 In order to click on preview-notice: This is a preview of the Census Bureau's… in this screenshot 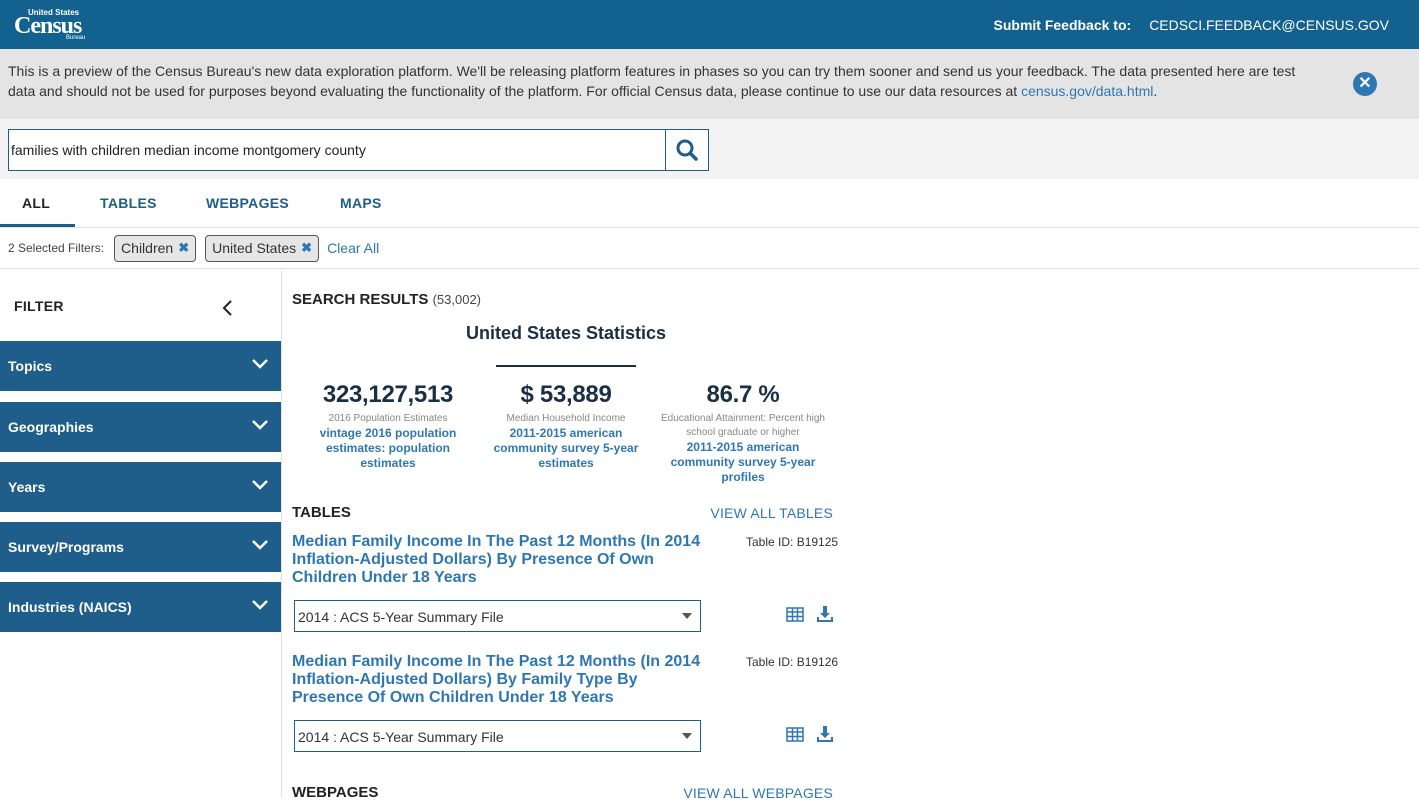, I will do `click(709, 84)`.